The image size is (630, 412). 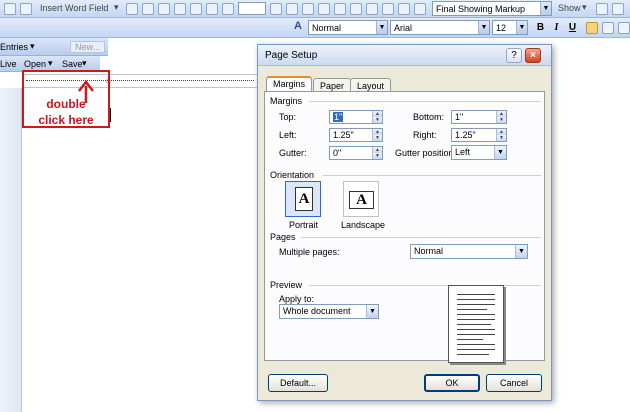 I want to click on ok-button: OK, so click(x=452, y=383).